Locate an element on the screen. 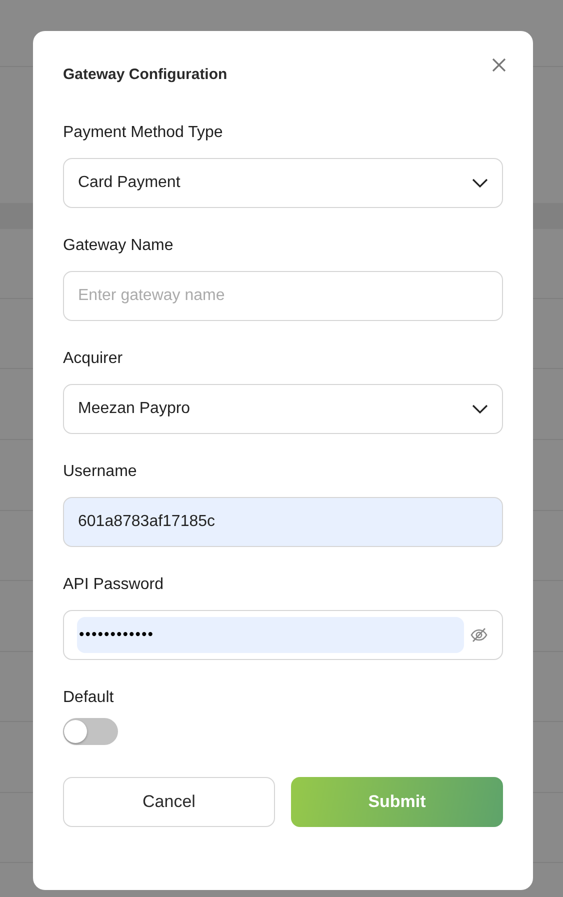 The height and width of the screenshot is (897, 563). field-label: Payment Method Type is located at coordinates (143, 133).